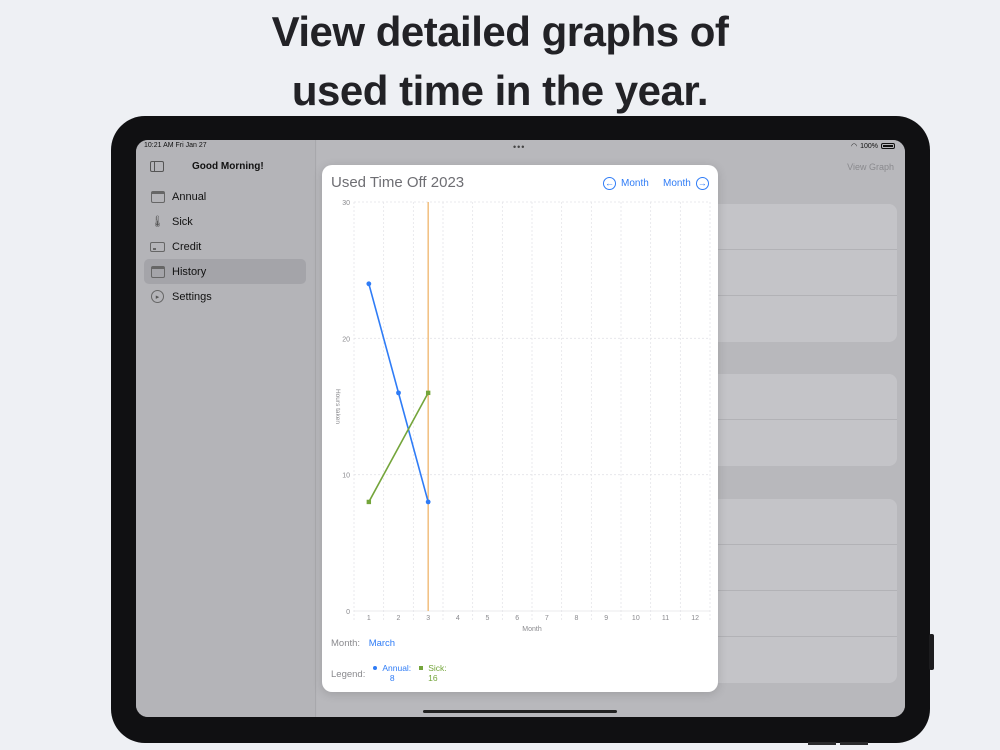 The height and width of the screenshot is (750, 1000). I want to click on y-tick-label: 10, so click(346, 476).